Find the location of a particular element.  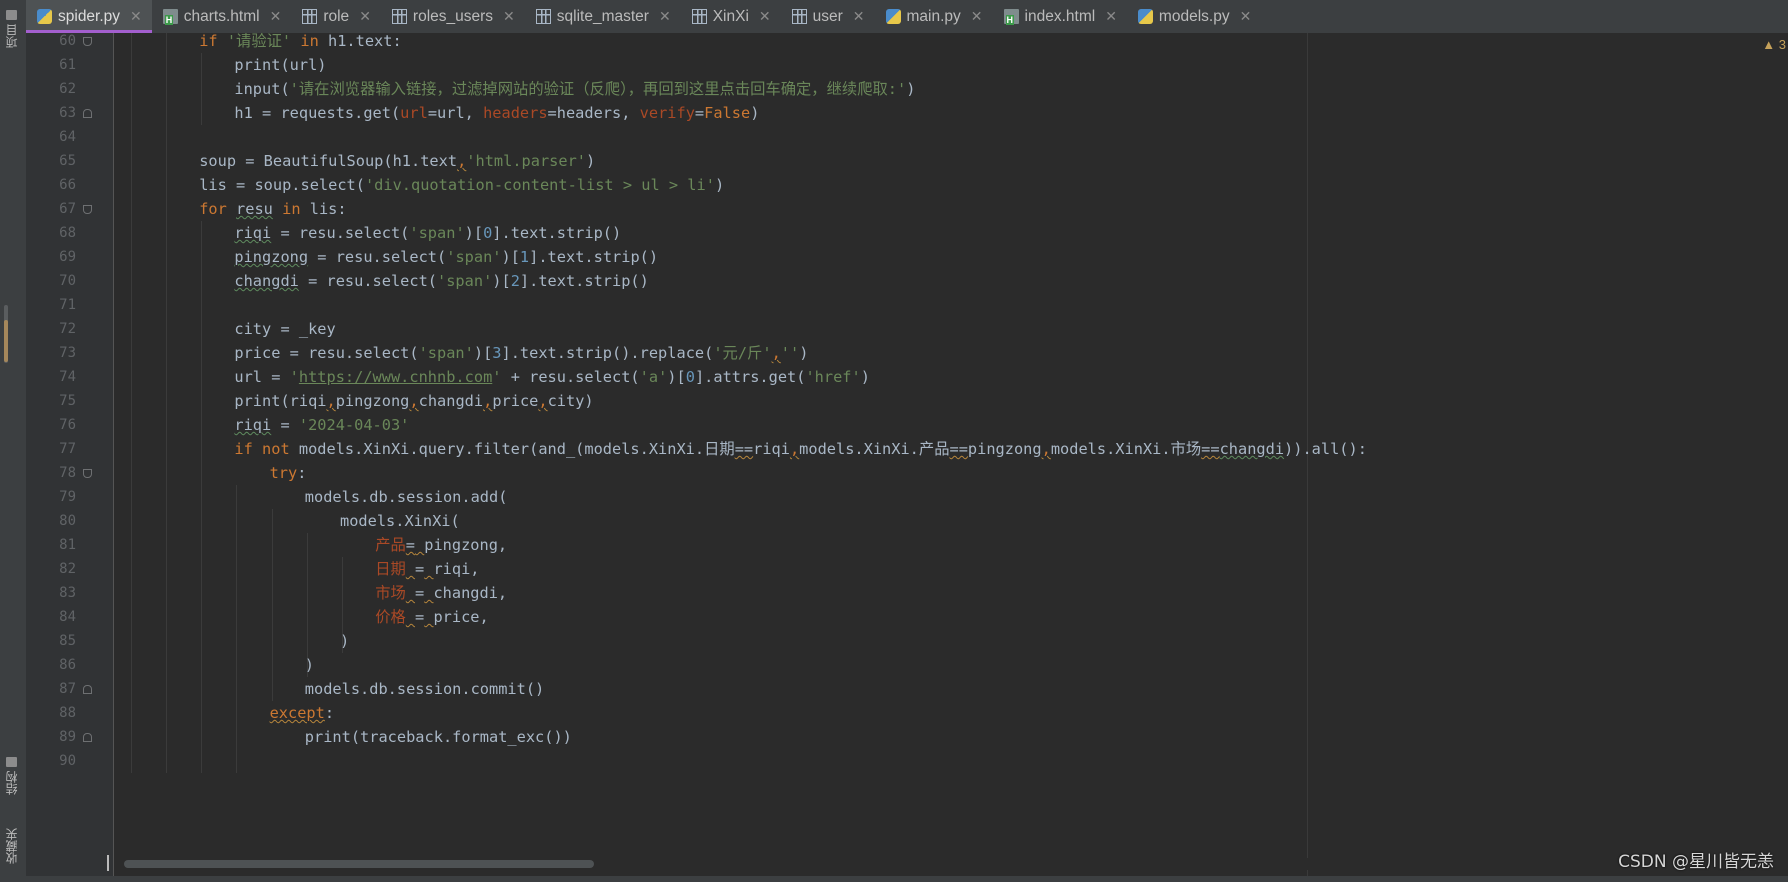

tab-label: XinXi is located at coordinates (730, 16).